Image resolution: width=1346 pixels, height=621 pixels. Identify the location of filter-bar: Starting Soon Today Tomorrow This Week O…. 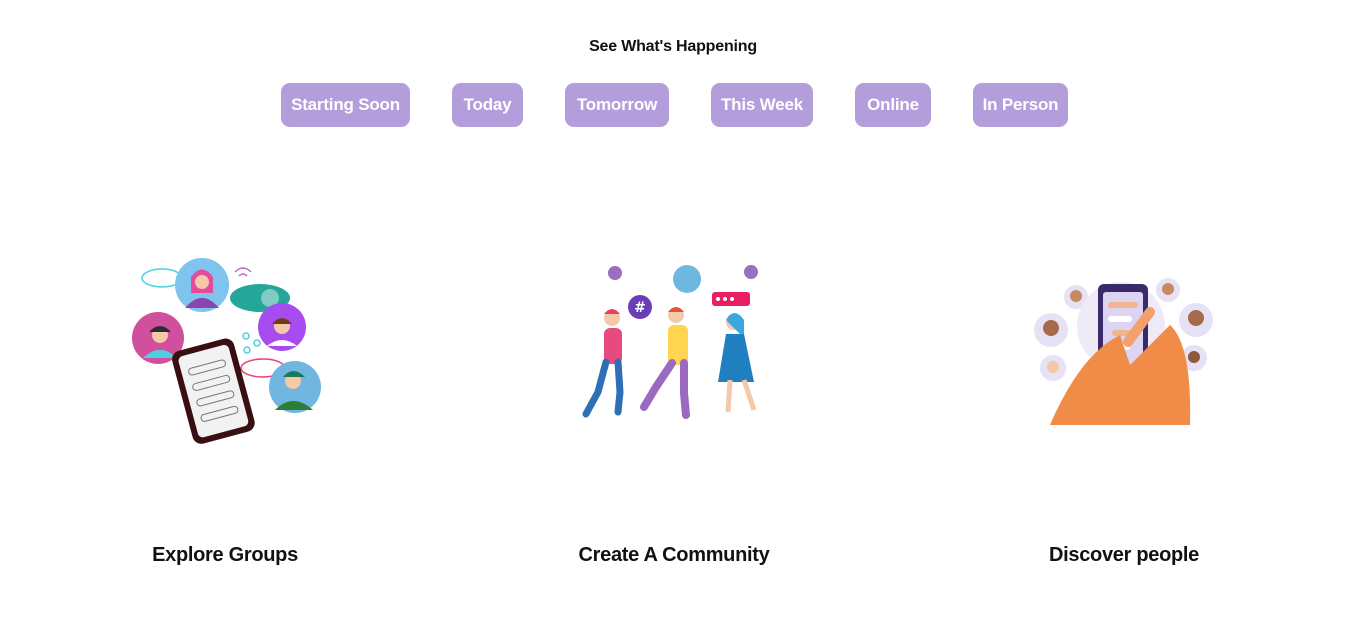
(673, 105).